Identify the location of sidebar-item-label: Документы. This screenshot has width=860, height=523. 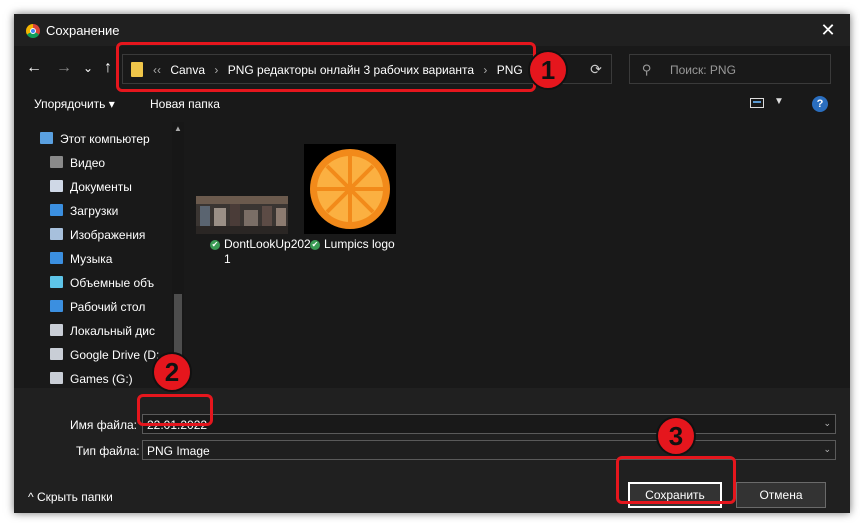
(101, 187).